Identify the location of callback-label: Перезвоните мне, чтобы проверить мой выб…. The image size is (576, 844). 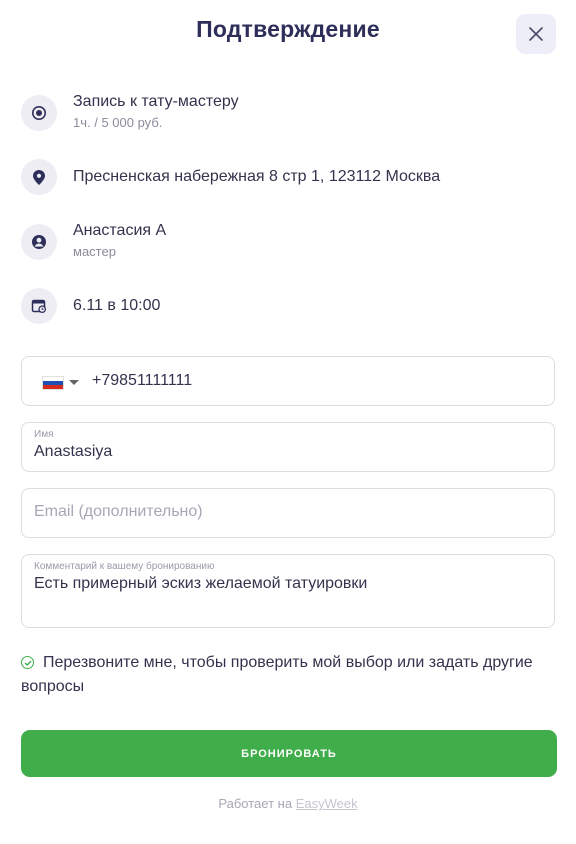
(277, 674).